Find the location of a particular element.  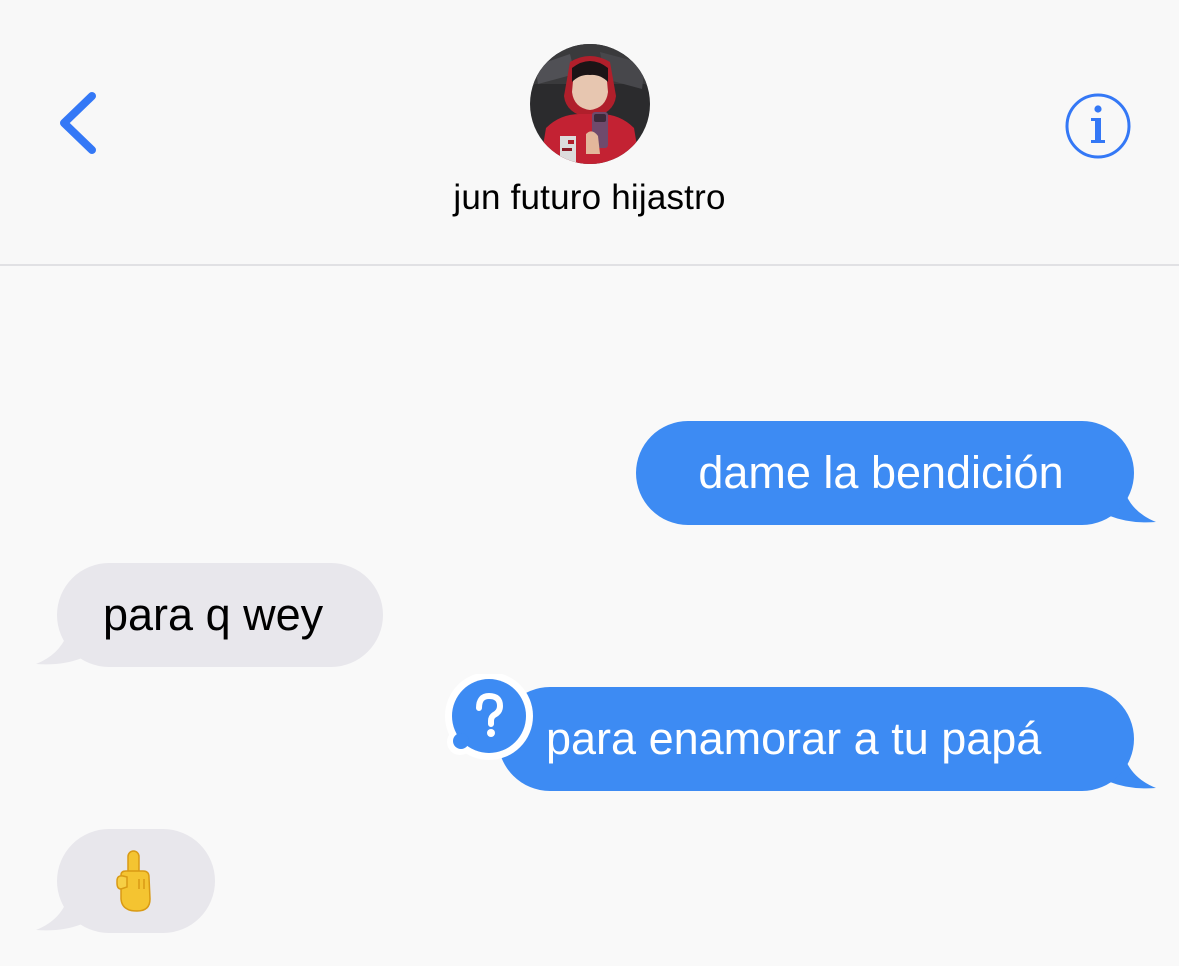

contact-avatar is located at coordinates (590, 104).